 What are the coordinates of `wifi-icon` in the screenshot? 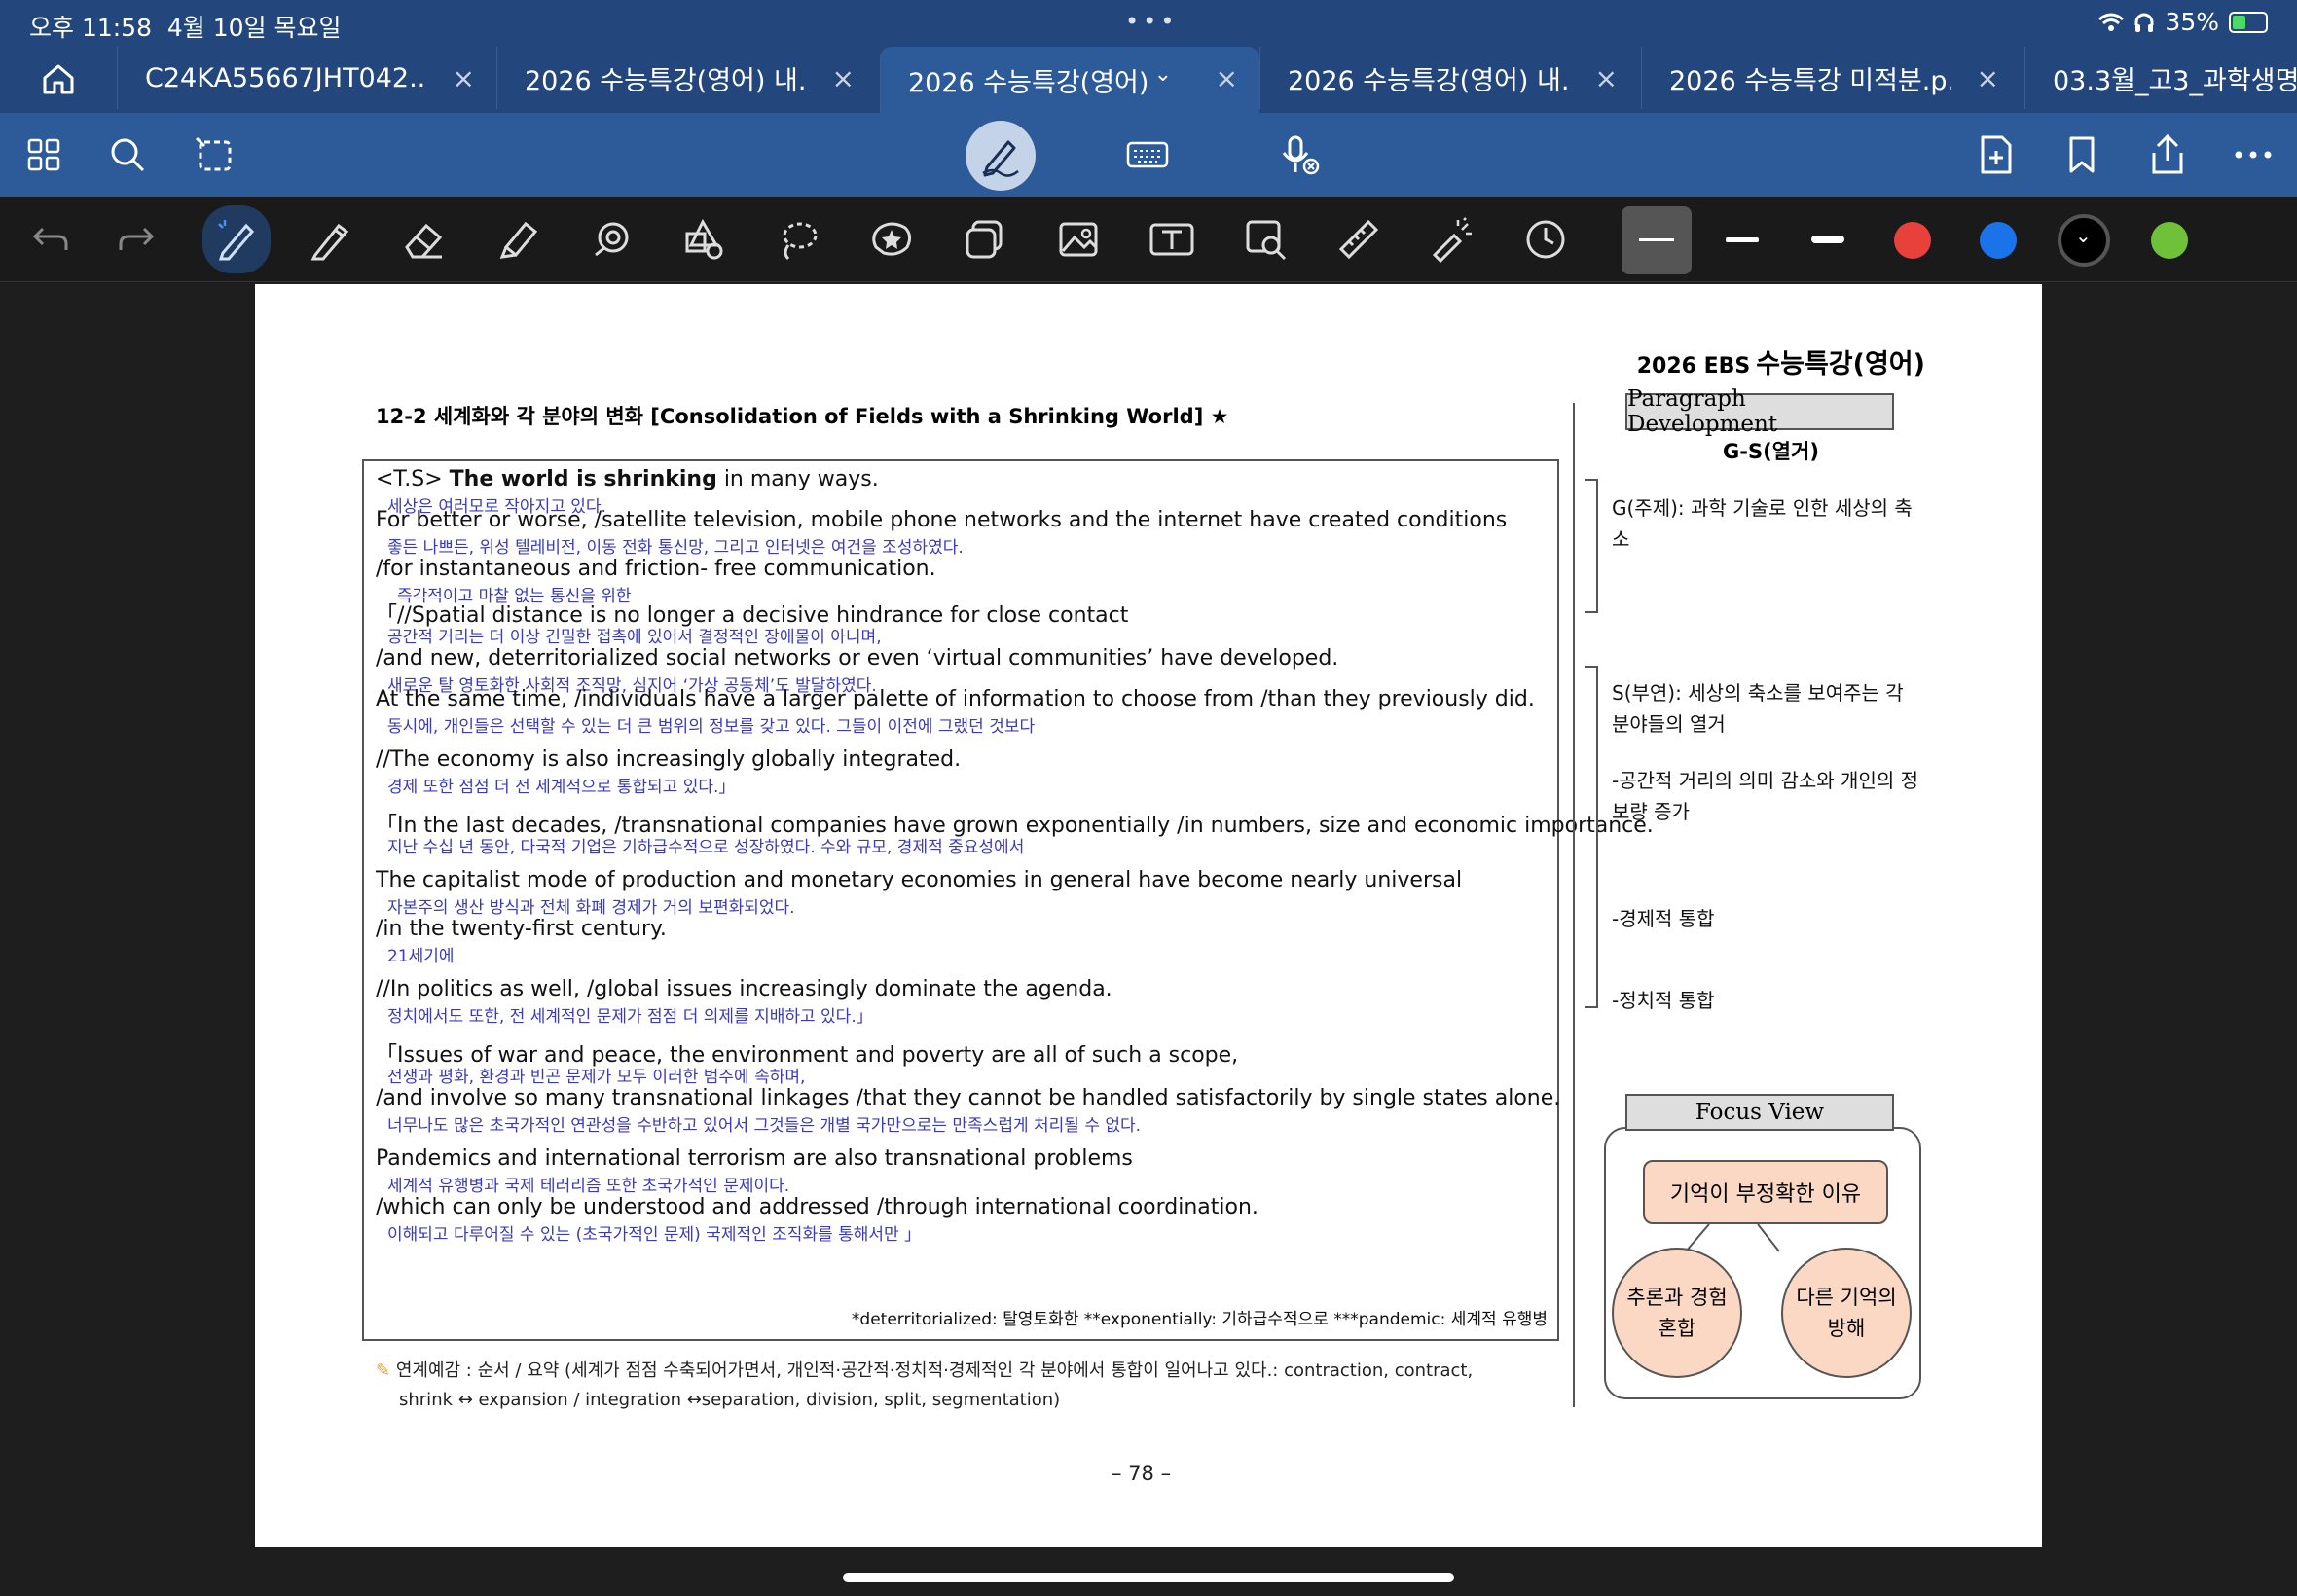 It's located at (2111, 22).